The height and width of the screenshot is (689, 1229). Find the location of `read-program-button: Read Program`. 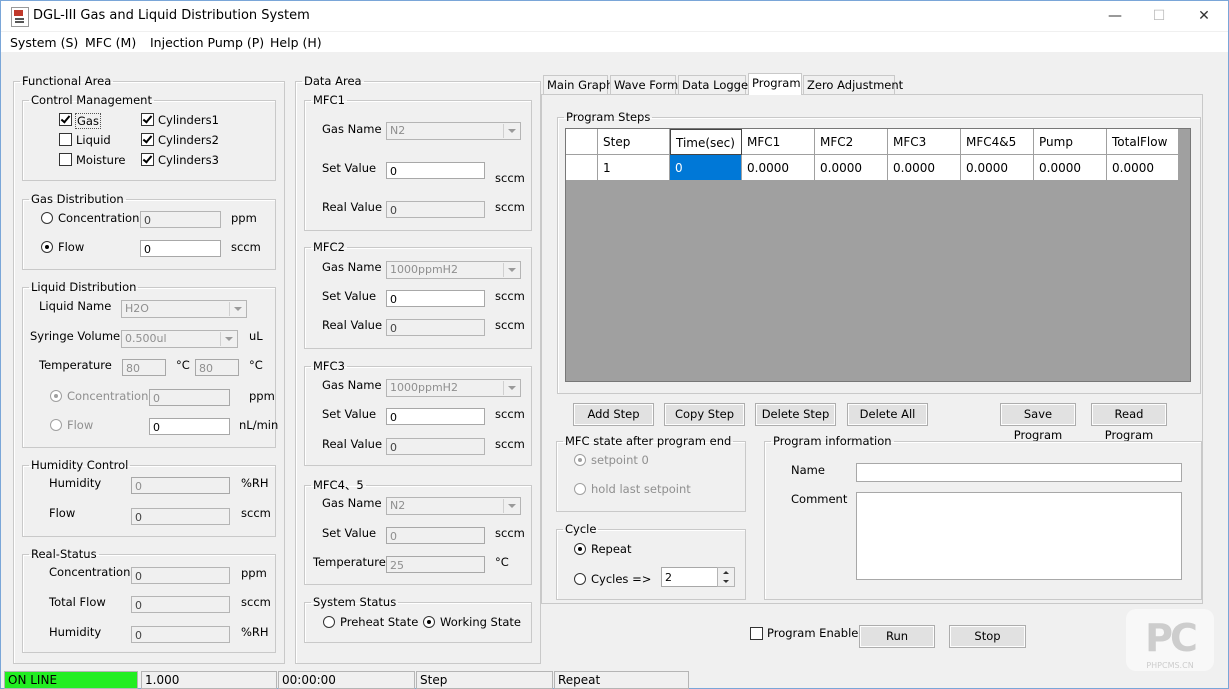

read-program-button: Read Program is located at coordinates (1129, 422).